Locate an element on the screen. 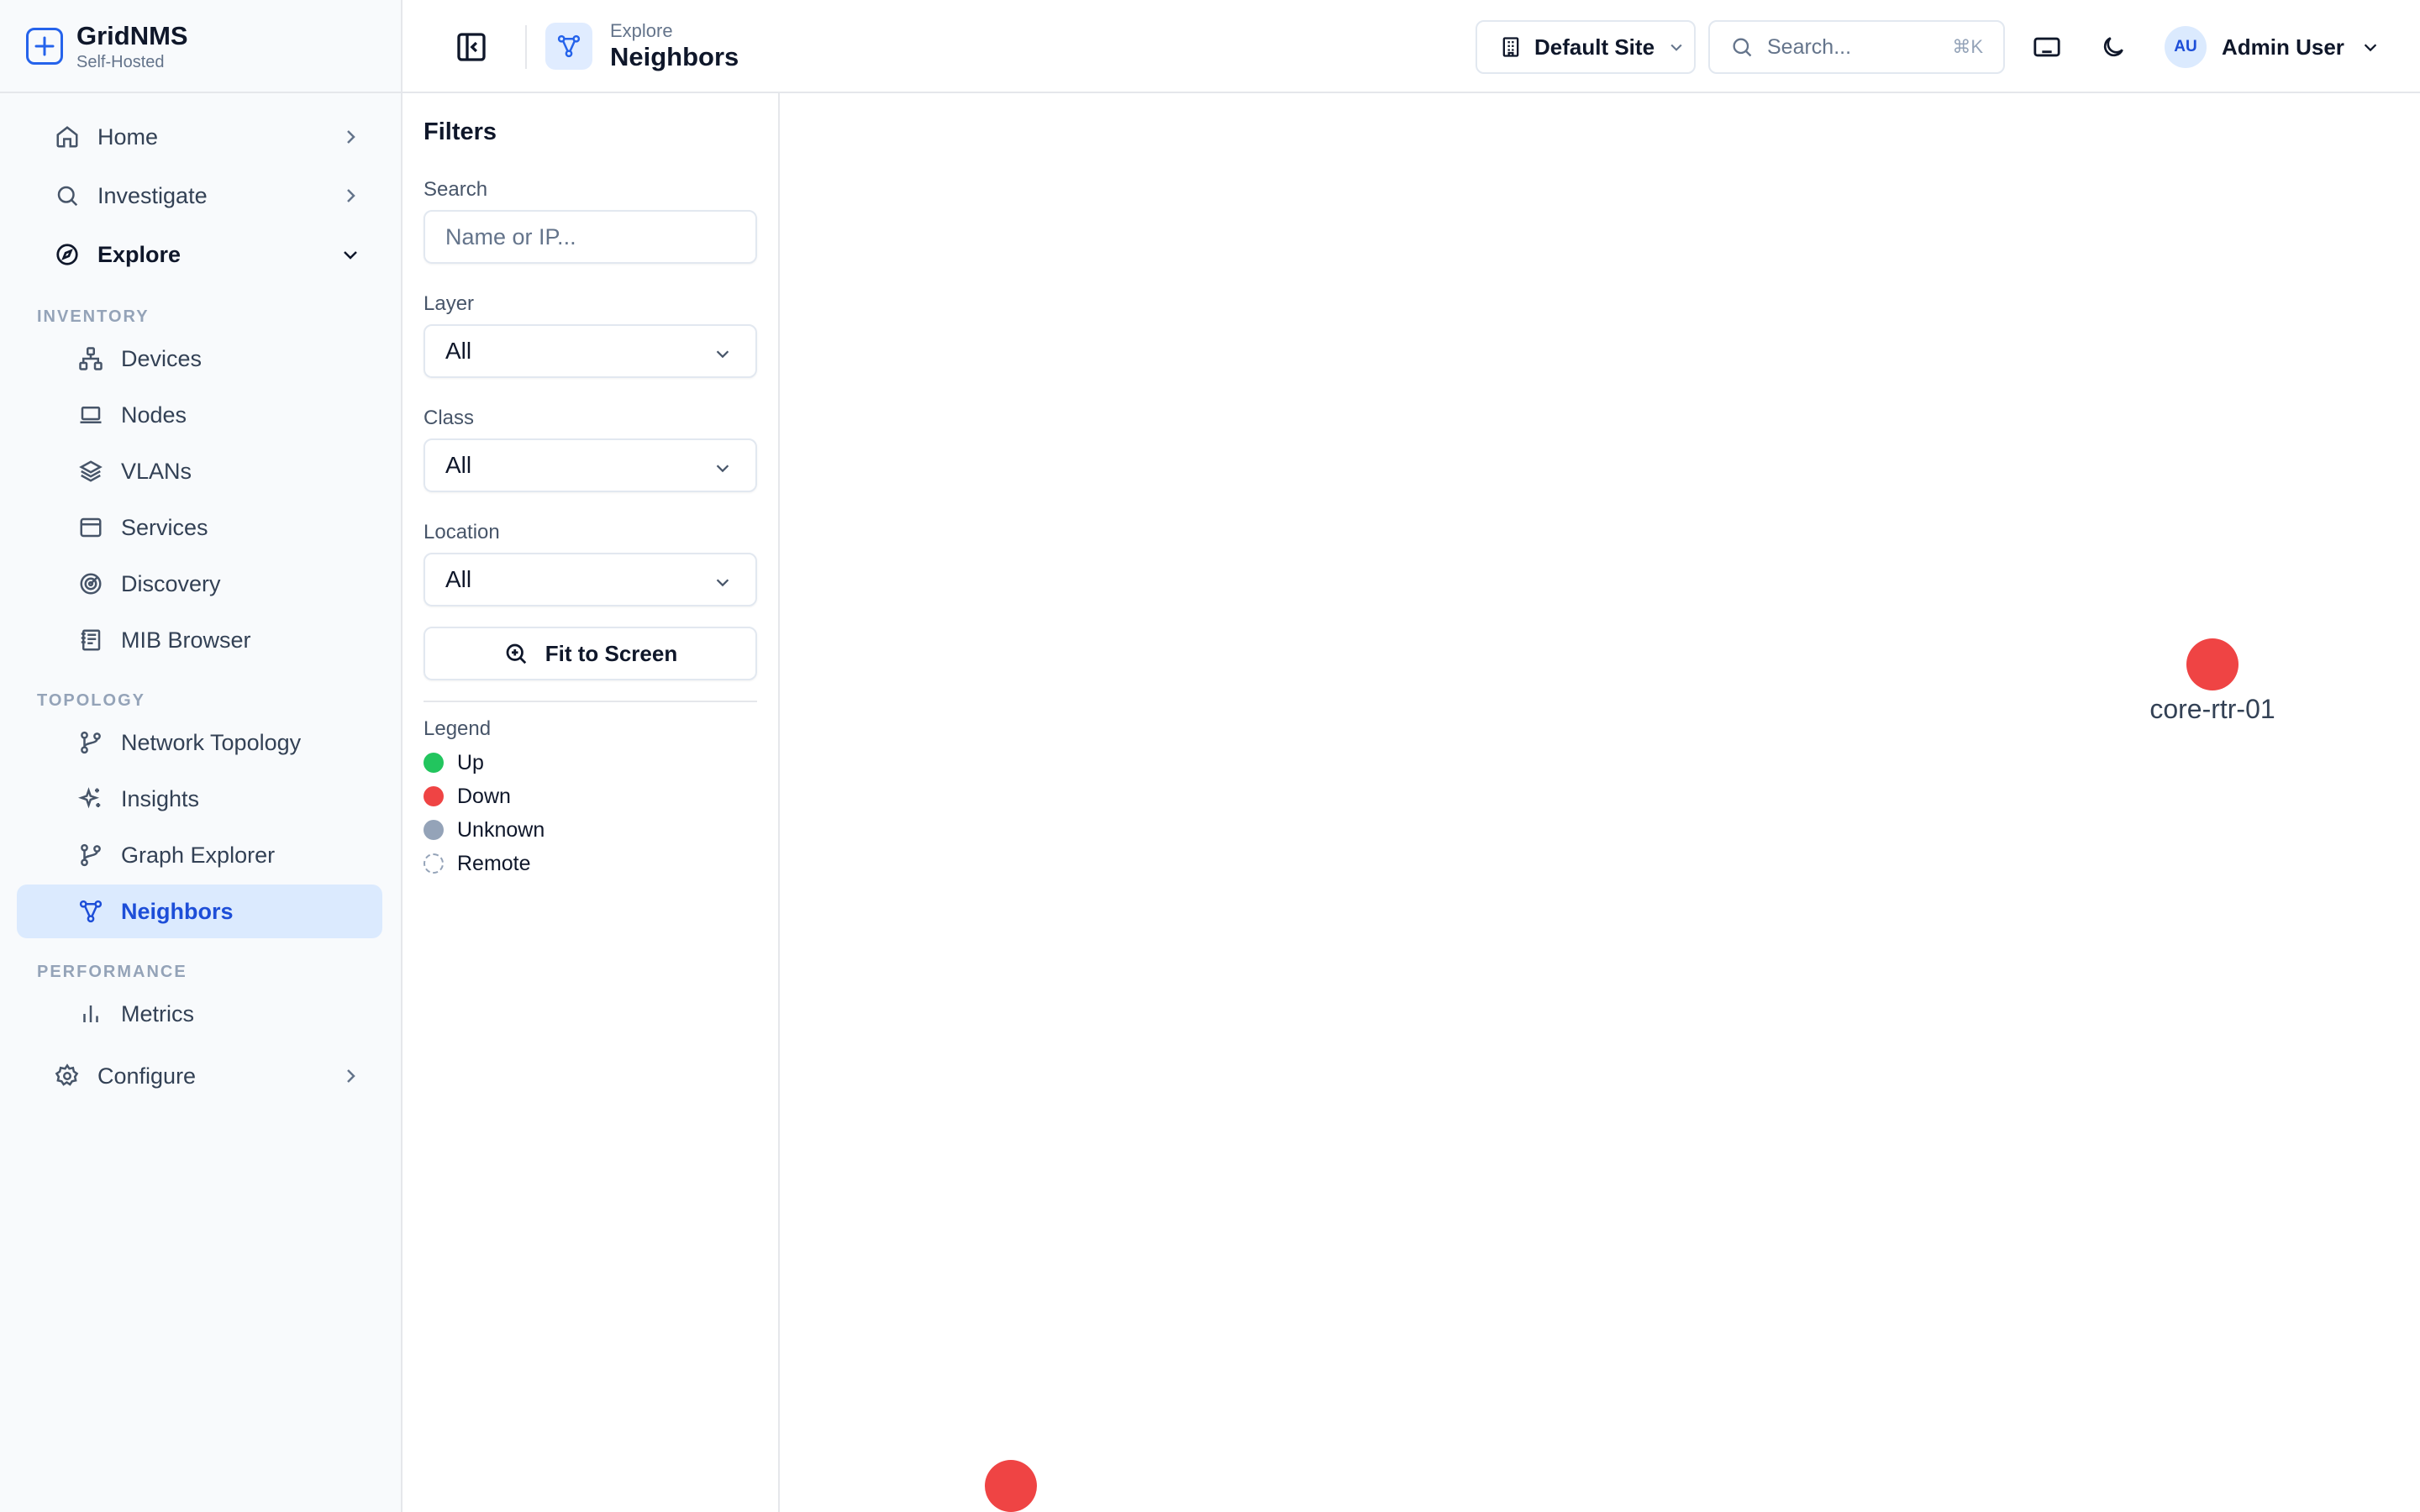  sidebar-item-label: Nodes is located at coordinates (154, 415).